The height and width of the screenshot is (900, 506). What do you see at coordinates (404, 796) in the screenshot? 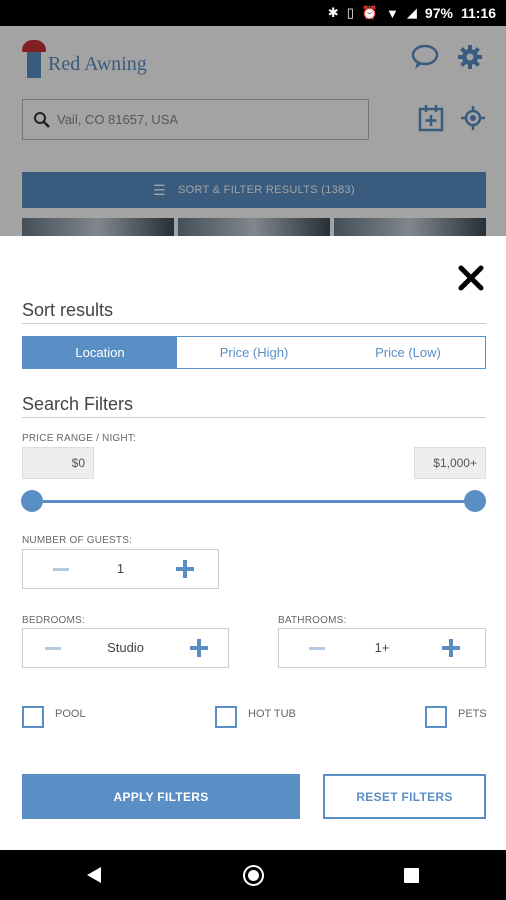
I see `reset-filters-button: RESET FILTERS` at bounding box center [404, 796].